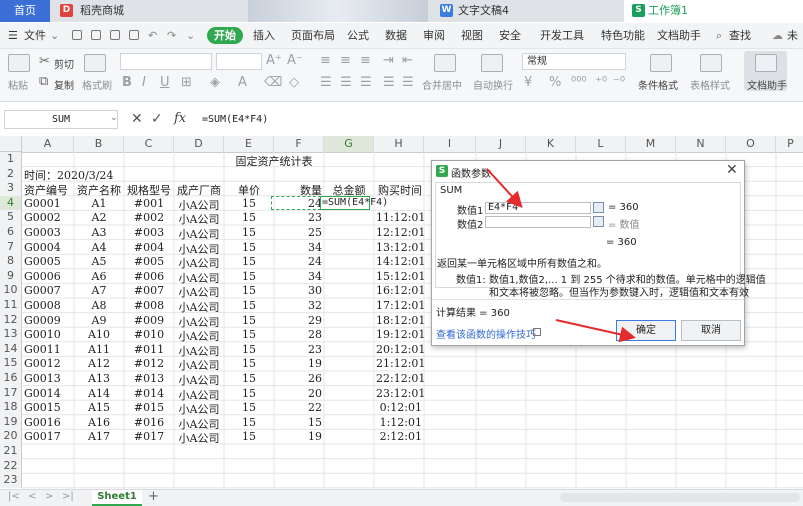 The height and width of the screenshot is (506, 803). Describe the element at coordinates (358, 35) in the screenshot. I see `menu-formula: 公式` at that location.